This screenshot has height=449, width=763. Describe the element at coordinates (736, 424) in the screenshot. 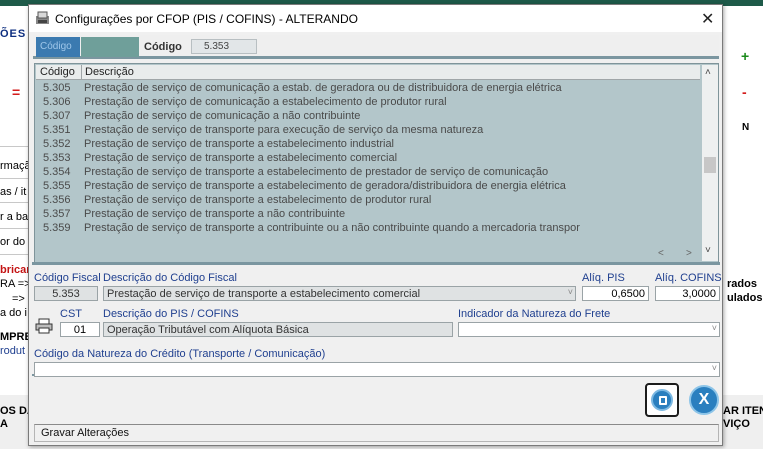

I see `bg-label: VIÇO` at that location.